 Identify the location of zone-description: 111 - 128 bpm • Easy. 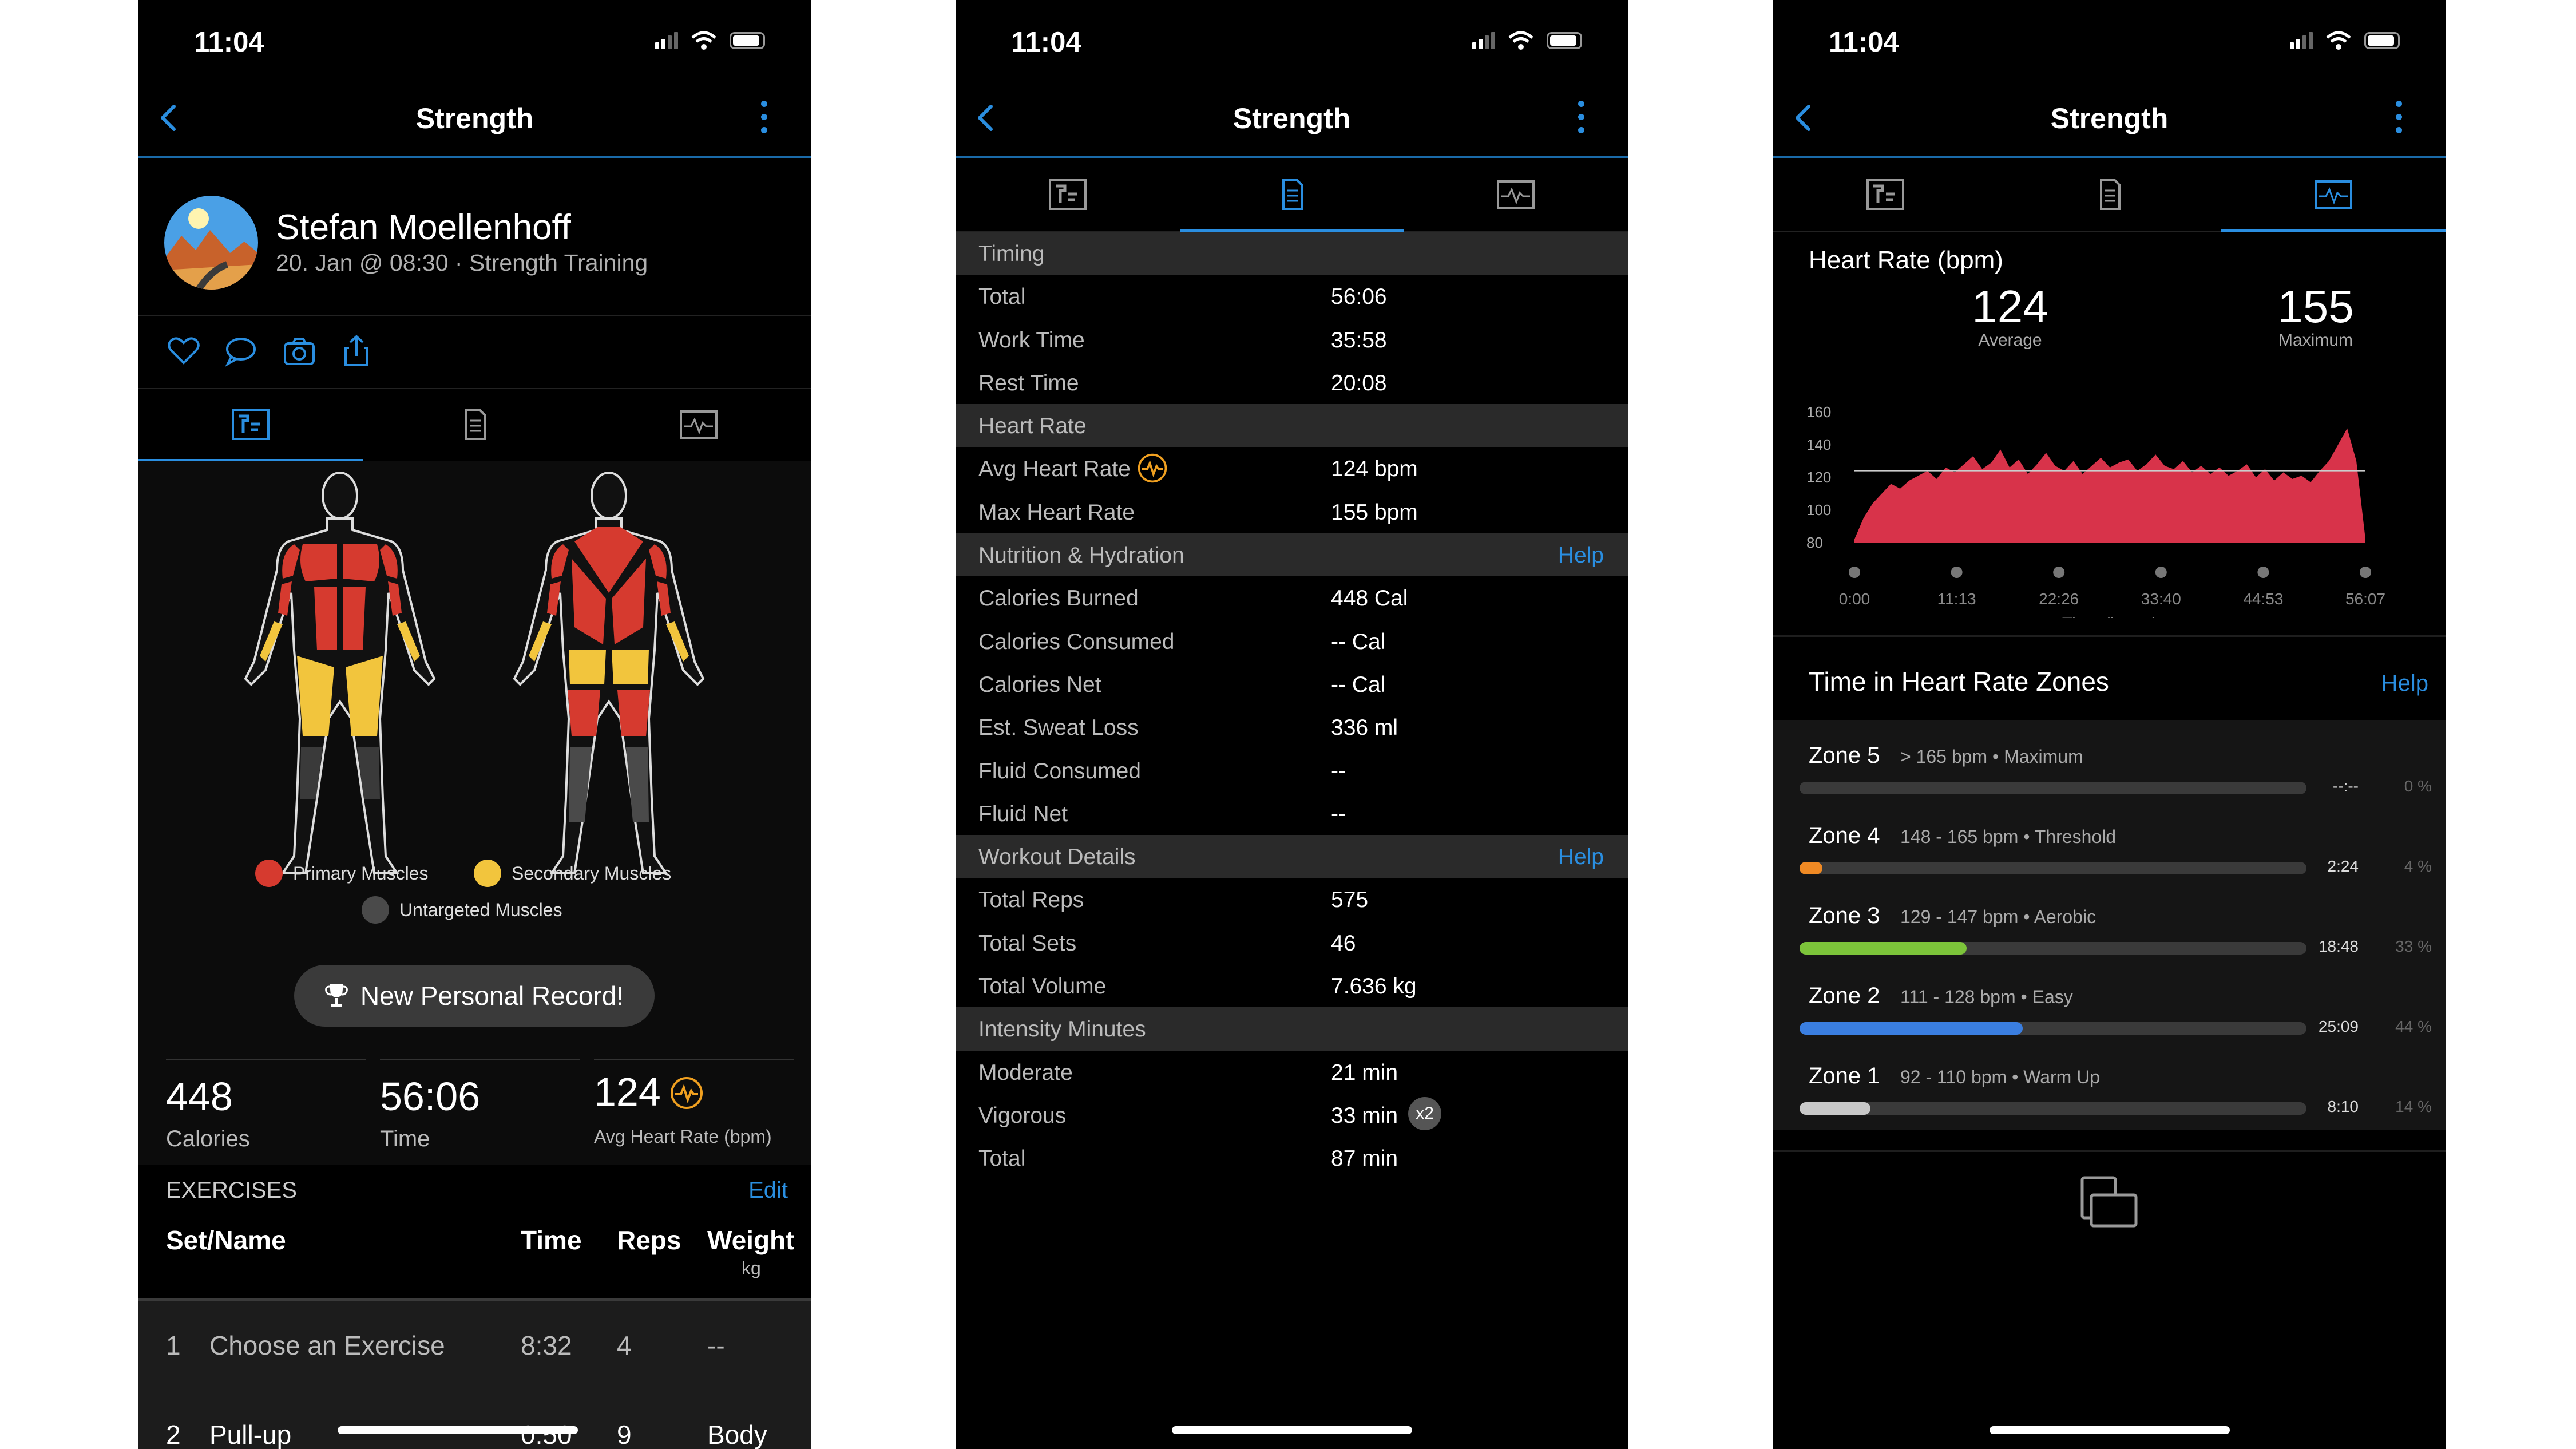
(1987, 997).